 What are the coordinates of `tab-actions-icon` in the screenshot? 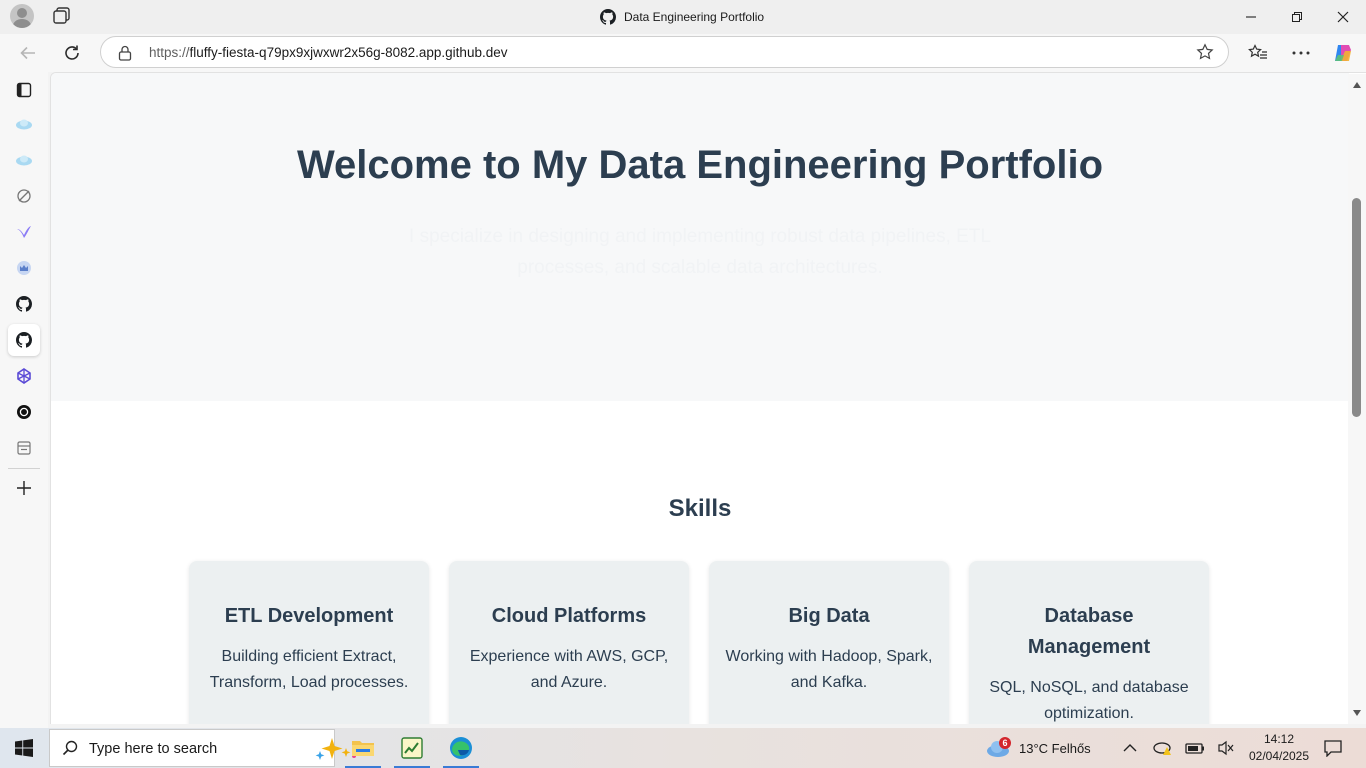 It's located at (24, 90).